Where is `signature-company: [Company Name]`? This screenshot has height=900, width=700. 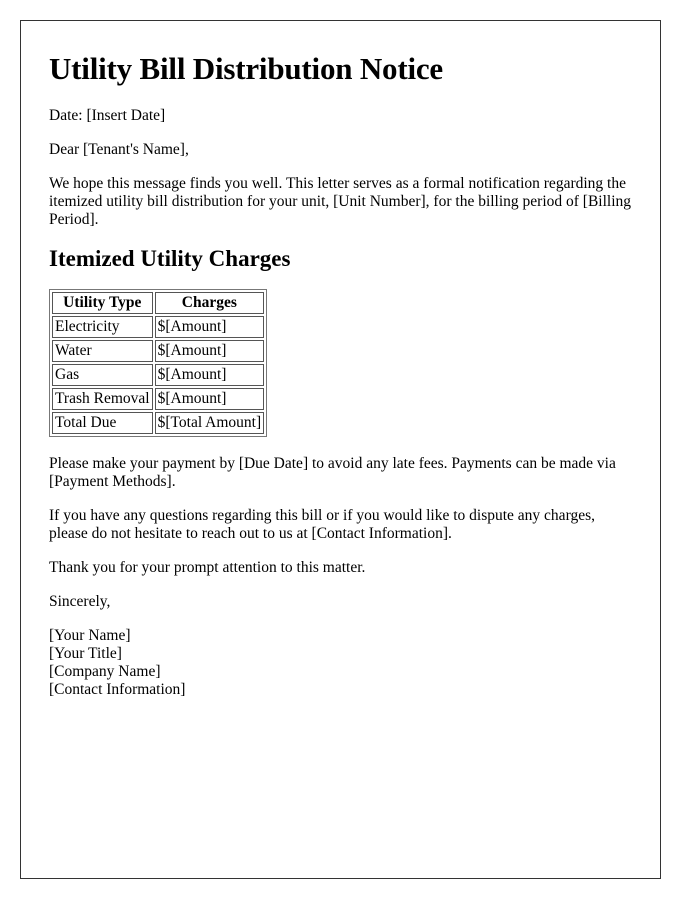
signature-company: [Company Name] is located at coordinates (105, 671).